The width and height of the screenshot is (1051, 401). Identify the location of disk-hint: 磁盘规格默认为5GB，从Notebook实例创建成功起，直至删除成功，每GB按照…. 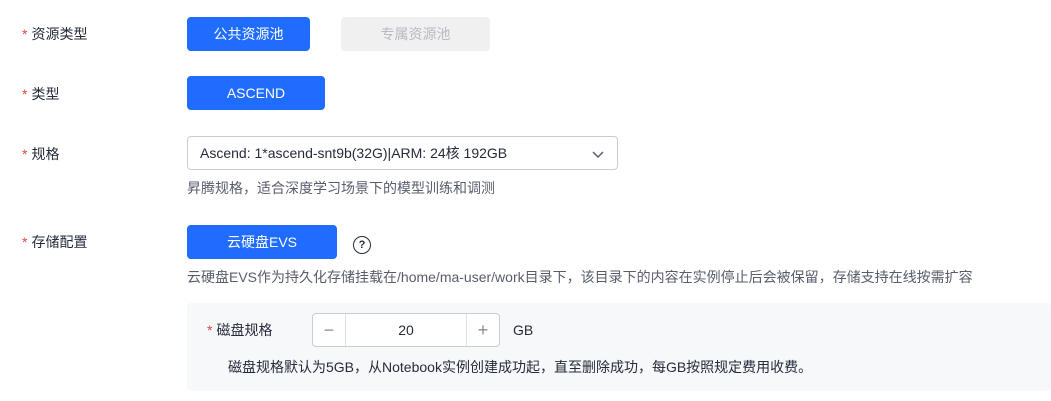
(520, 367).